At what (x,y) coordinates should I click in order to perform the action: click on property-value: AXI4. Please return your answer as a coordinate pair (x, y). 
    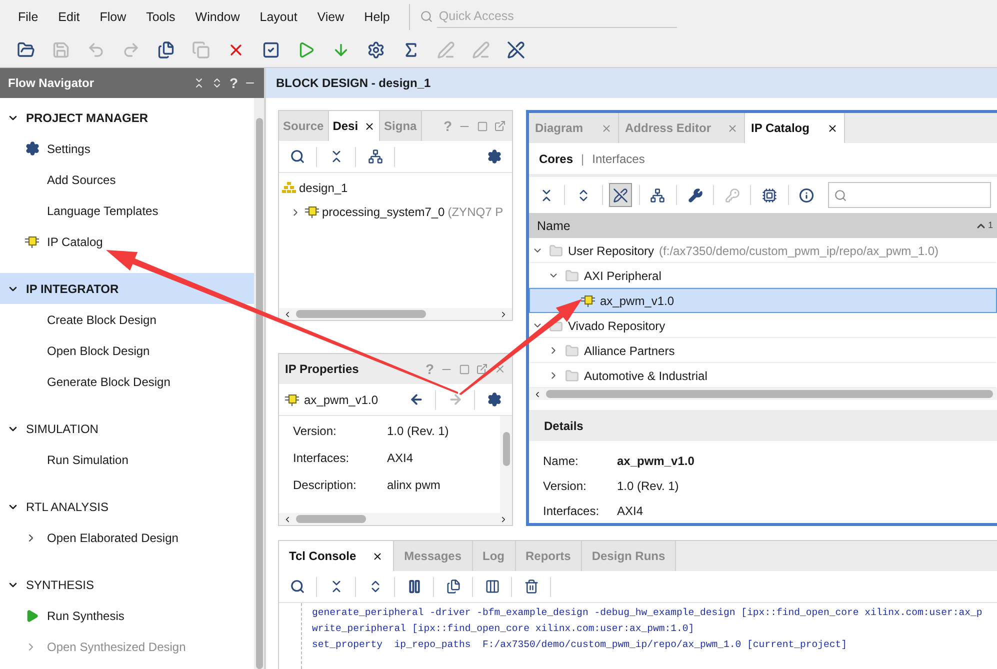
    Looking at the image, I should click on (400, 458).